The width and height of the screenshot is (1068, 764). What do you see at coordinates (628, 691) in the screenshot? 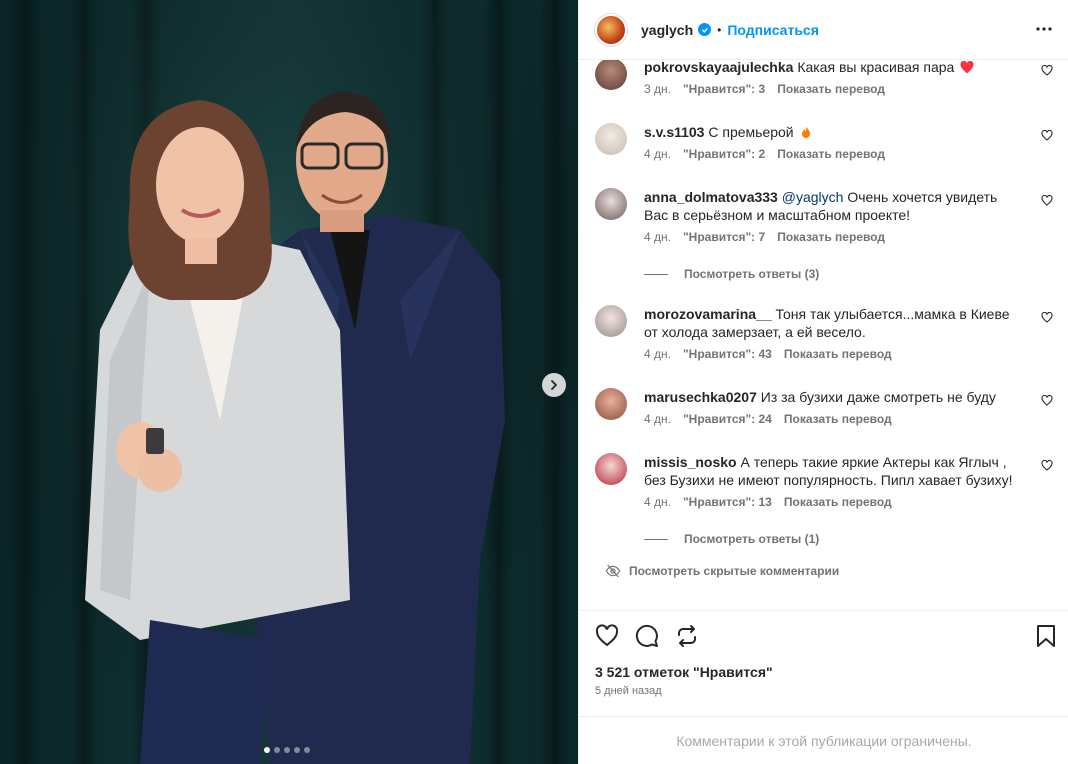
I see `post-date: 5 дней назад` at bounding box center [628, 691].